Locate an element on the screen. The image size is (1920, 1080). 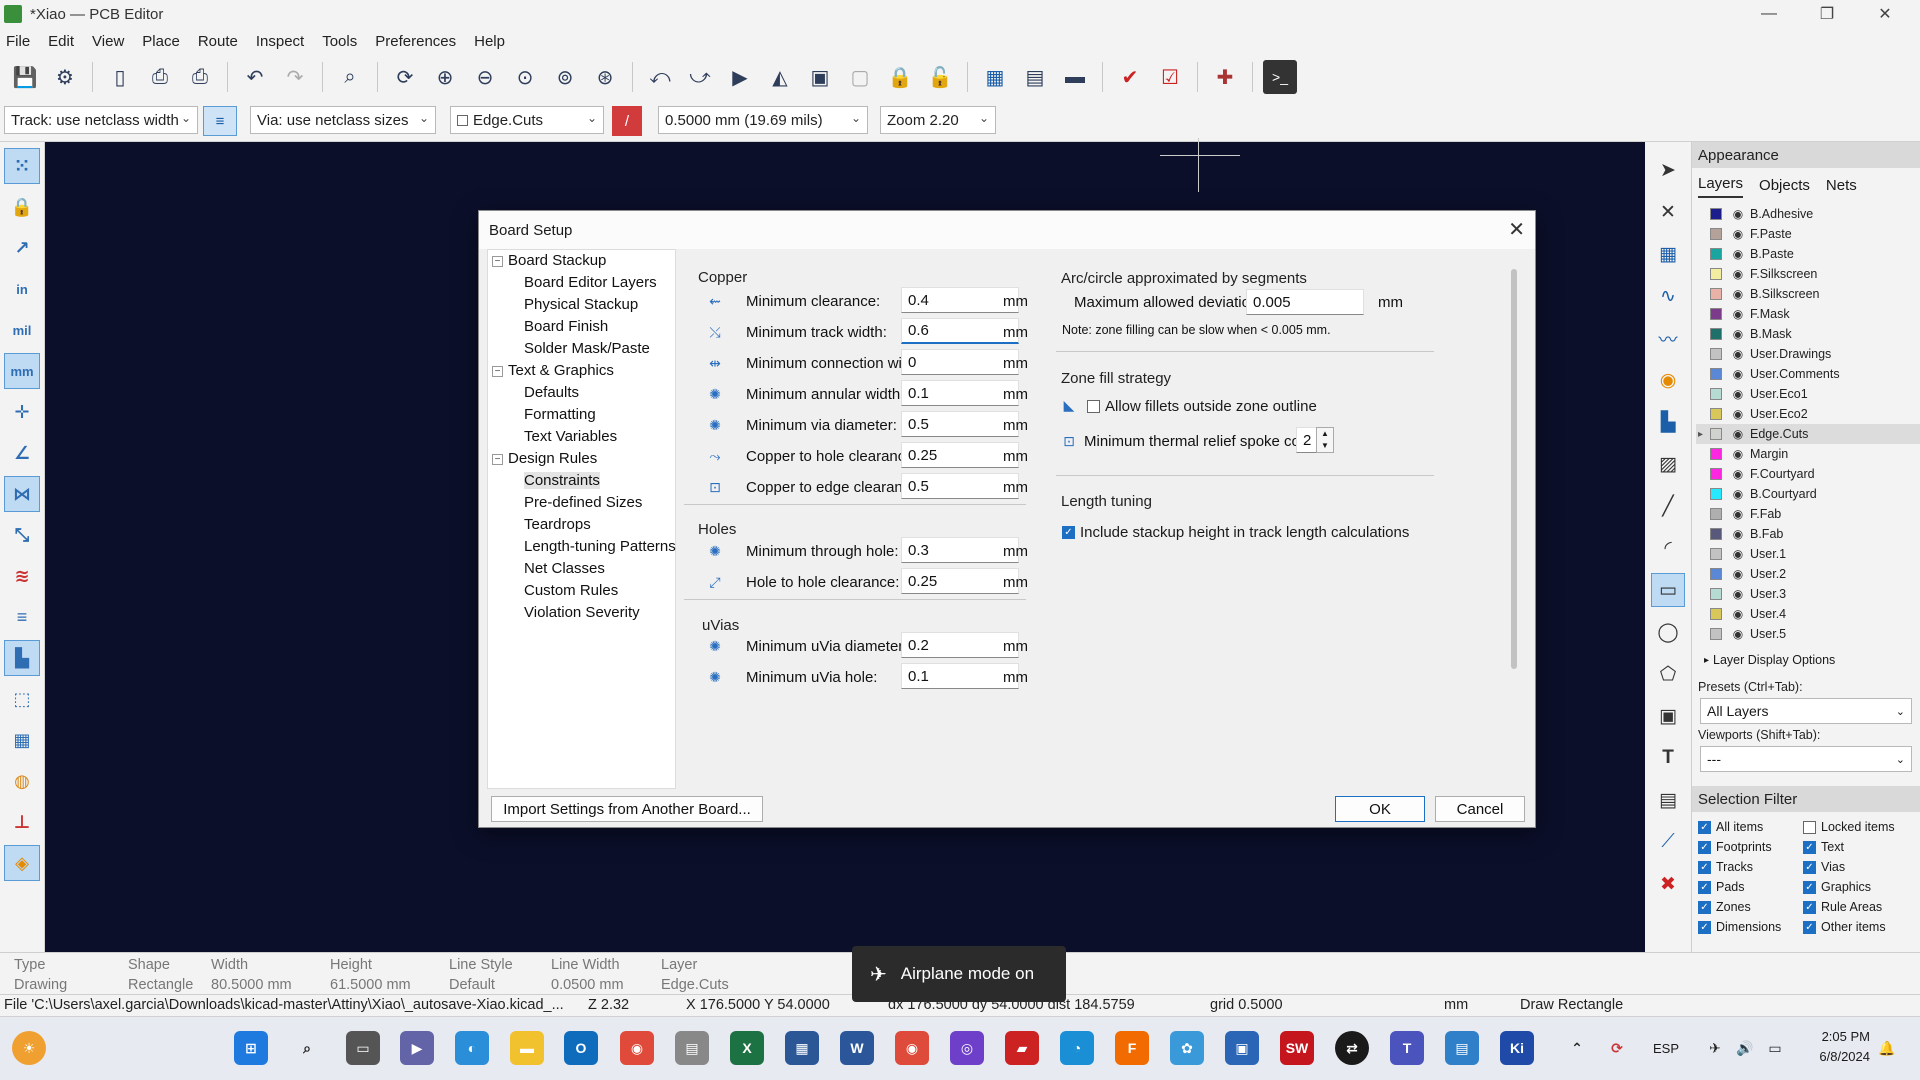
tab-nets: Nets is located at coordinates (1841, 187).